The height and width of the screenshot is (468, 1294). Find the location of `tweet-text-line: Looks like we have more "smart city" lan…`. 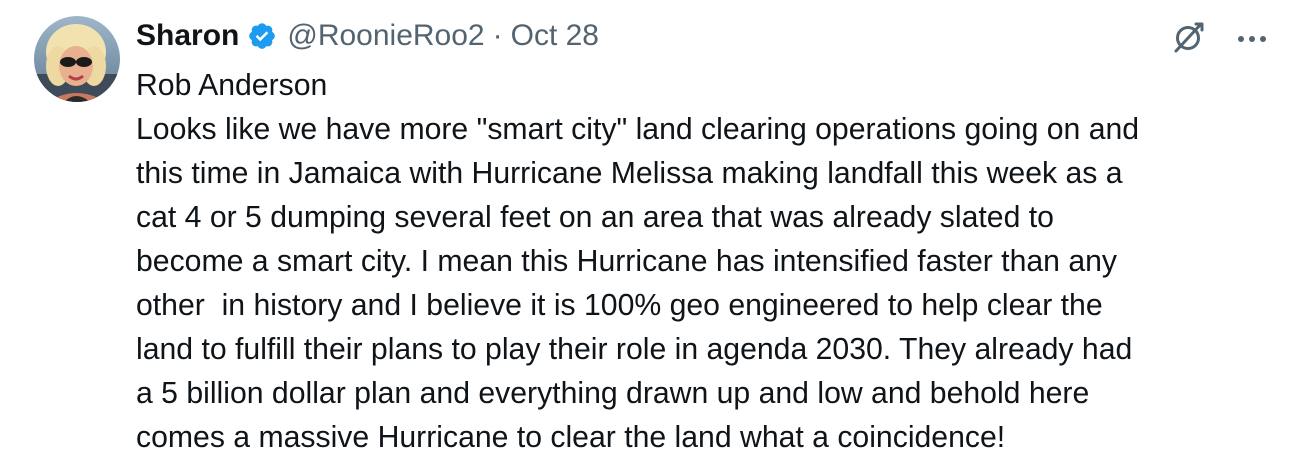

tweet-text-line: Looks like we have more "smart city" lan… is located at coordinates (638, 129).